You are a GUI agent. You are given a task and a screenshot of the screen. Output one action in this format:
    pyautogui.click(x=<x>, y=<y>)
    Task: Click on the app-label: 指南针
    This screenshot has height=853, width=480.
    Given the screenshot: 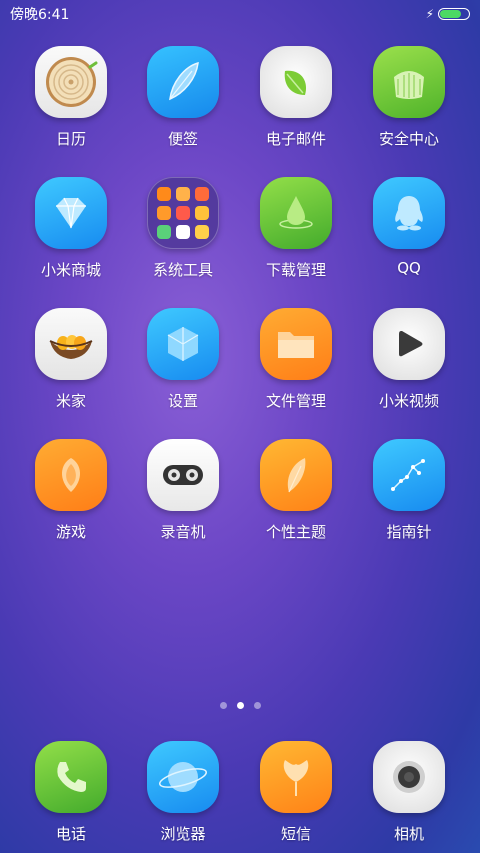 What is the action you would take?
    pyautogui.click(x=409, y=532)
    